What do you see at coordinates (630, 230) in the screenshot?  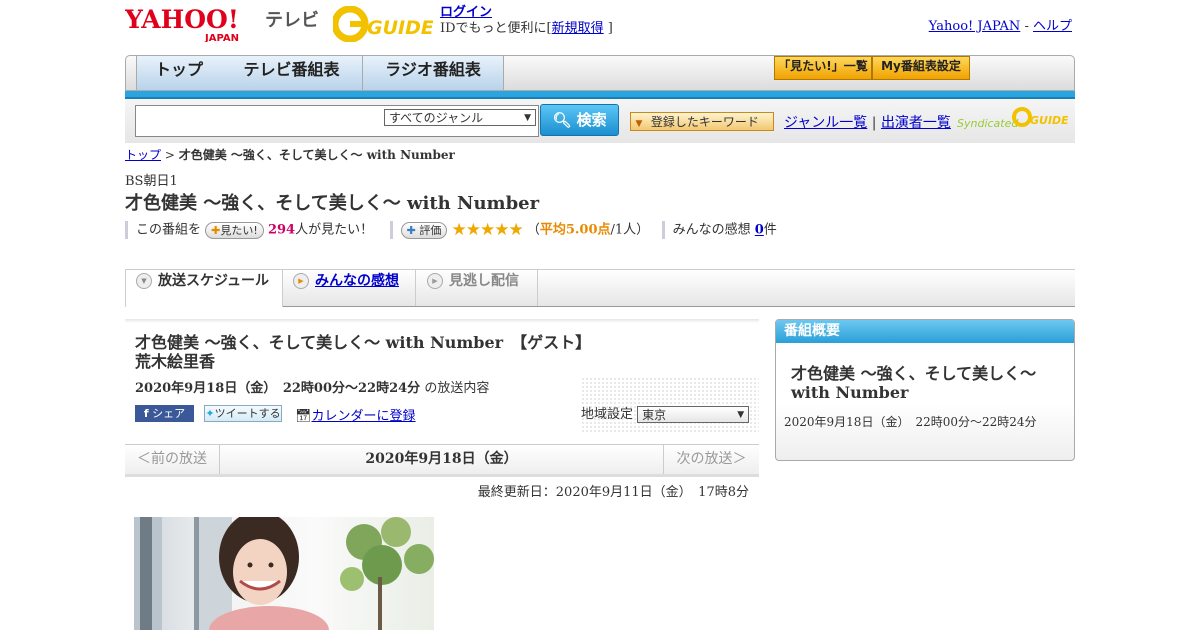 I see `rating-count: /1人）` at bounding box center [630, 230].